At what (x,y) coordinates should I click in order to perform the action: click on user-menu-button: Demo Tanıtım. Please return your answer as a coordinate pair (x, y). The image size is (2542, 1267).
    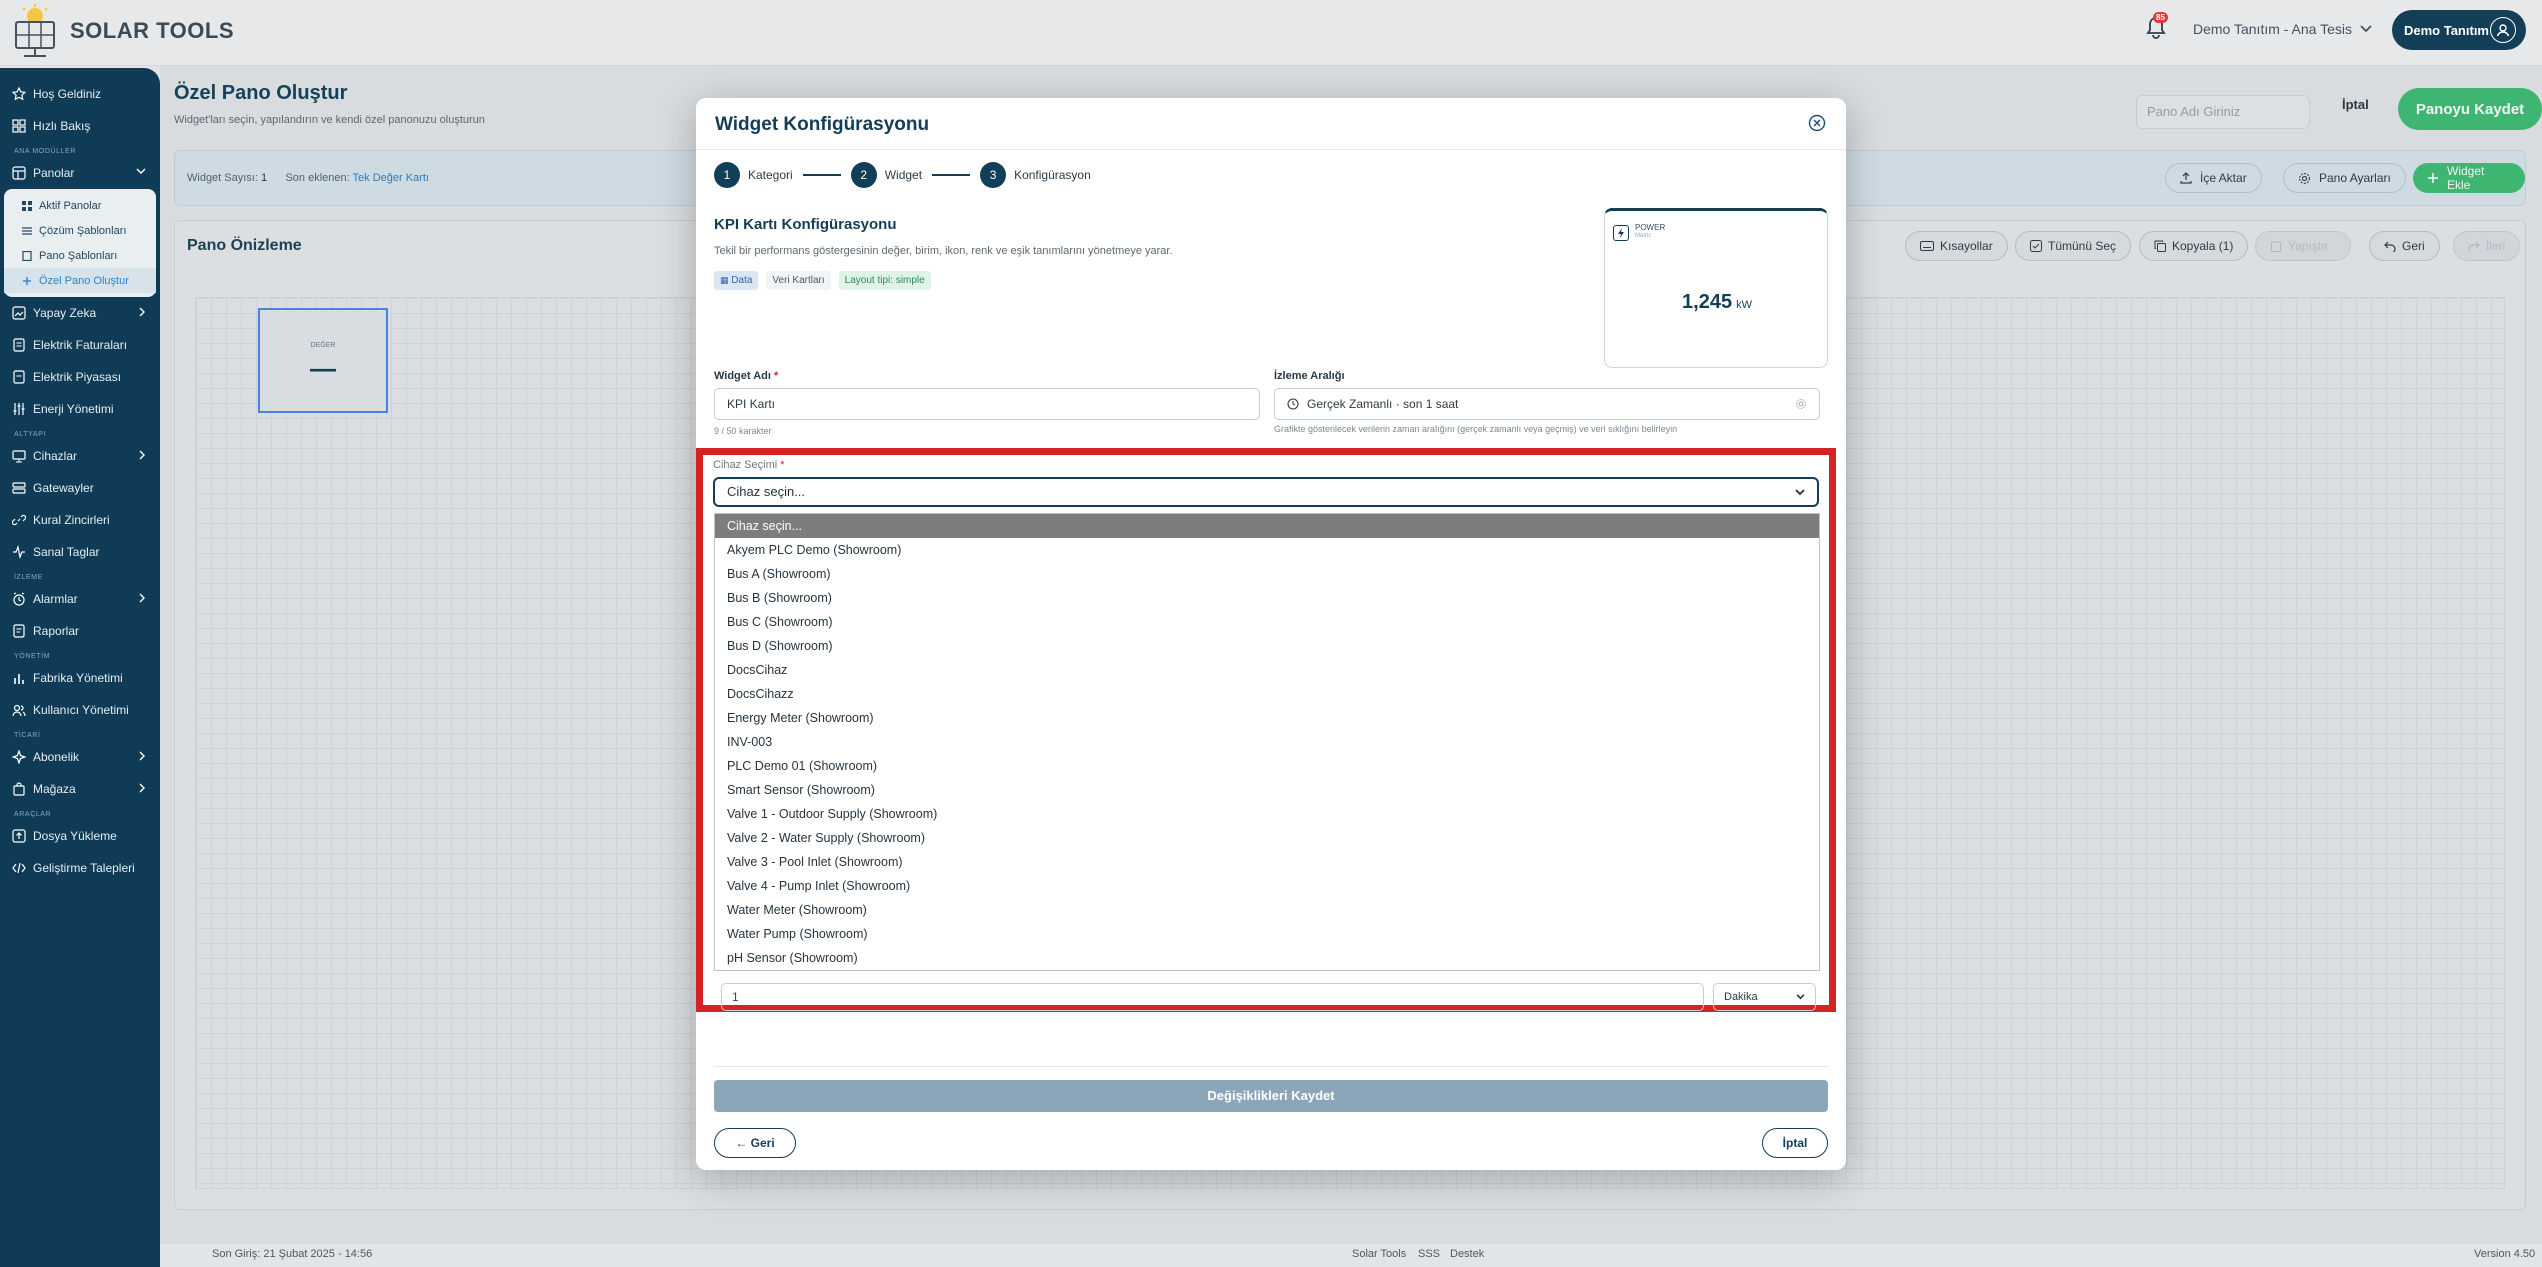
    Looking at the image, I should click on (2459, 30).